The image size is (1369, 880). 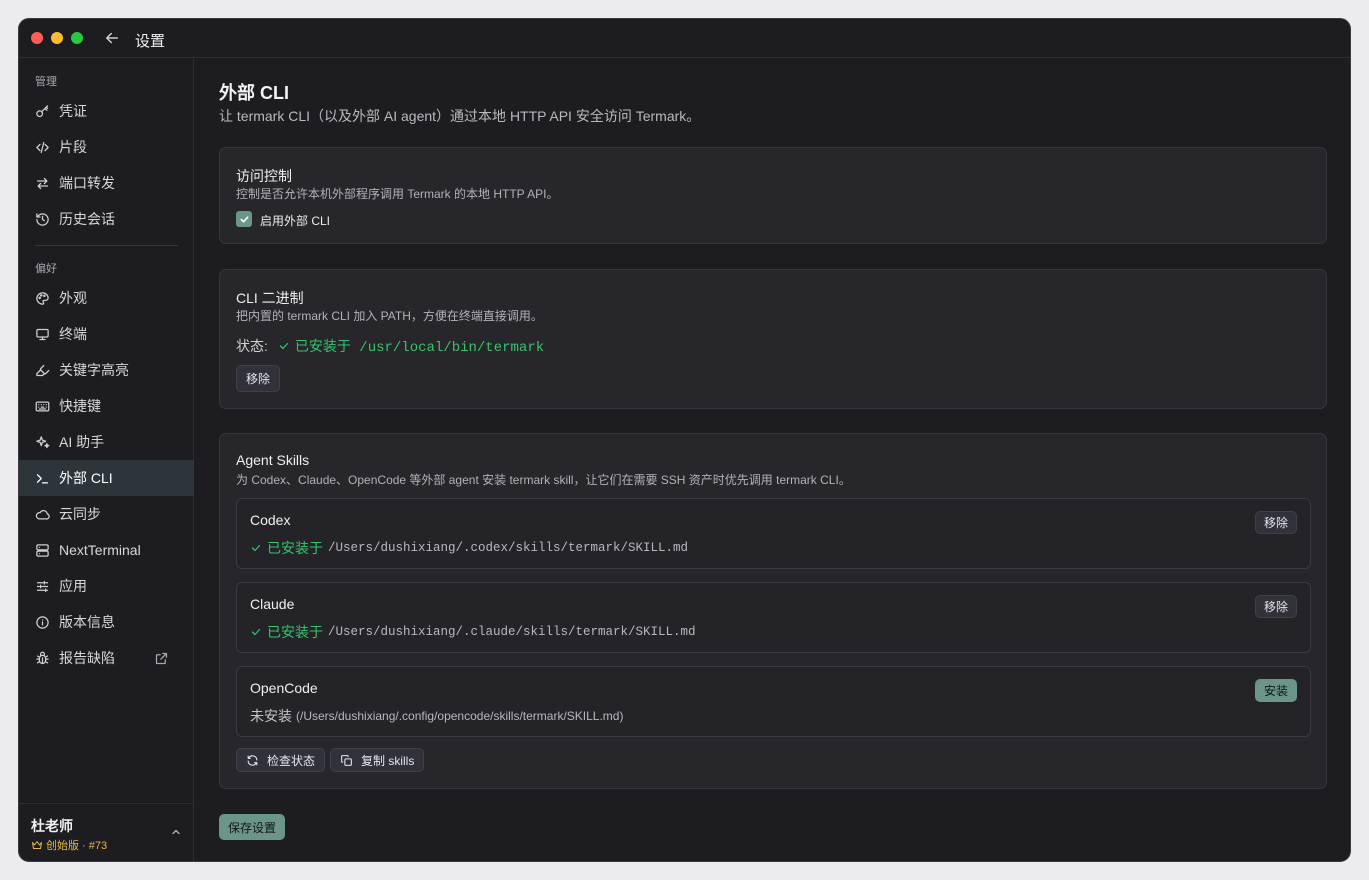 I want to click on code-icon, so click(x=42, y=147).